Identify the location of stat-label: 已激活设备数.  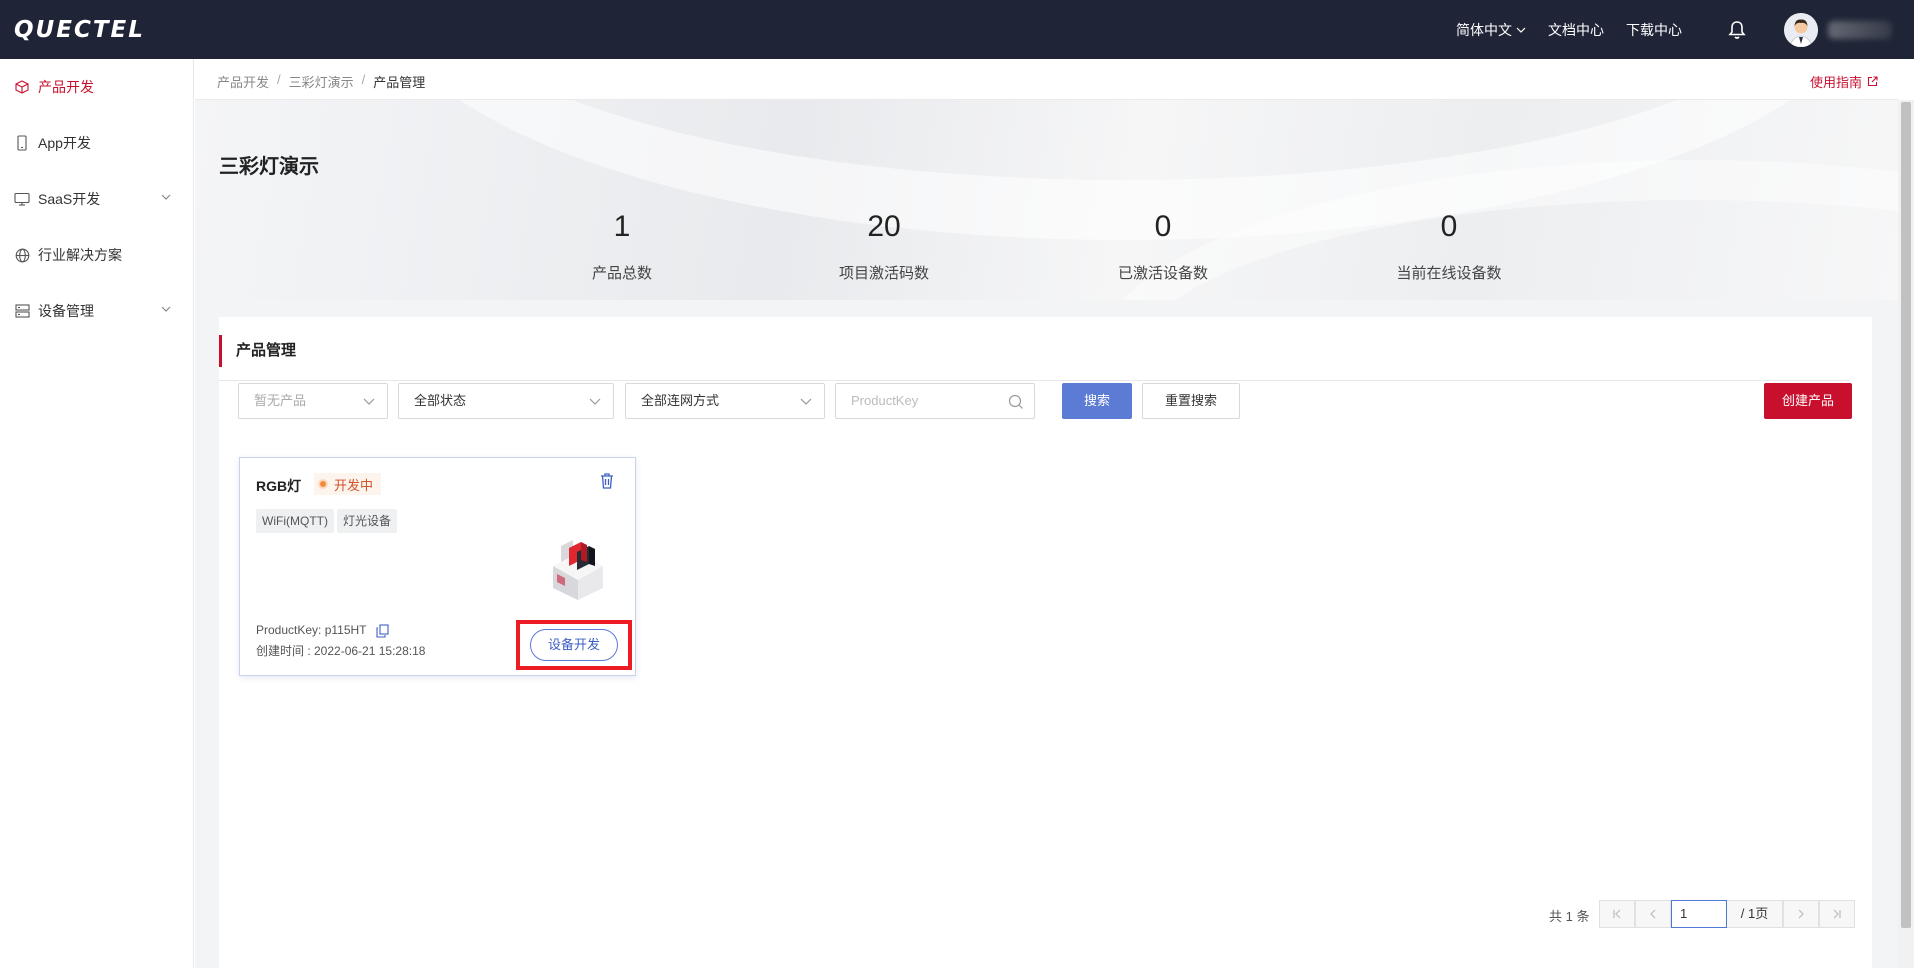
(1162, 273).